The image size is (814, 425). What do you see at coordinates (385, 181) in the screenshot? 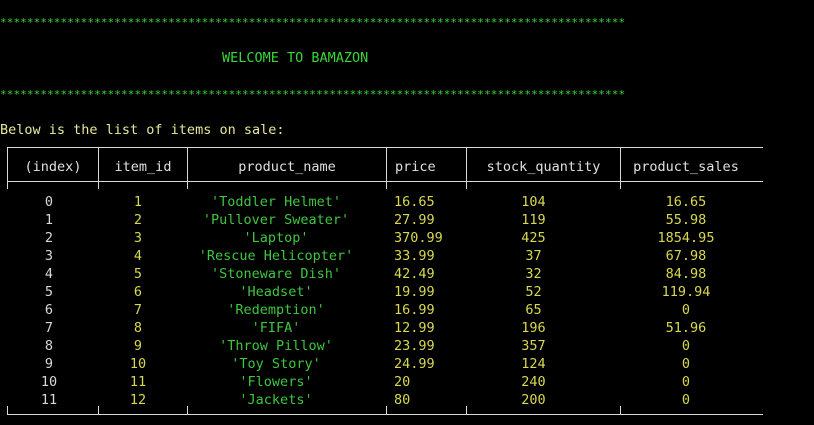
I see `table-header-border` at bounding box center [385, 181].